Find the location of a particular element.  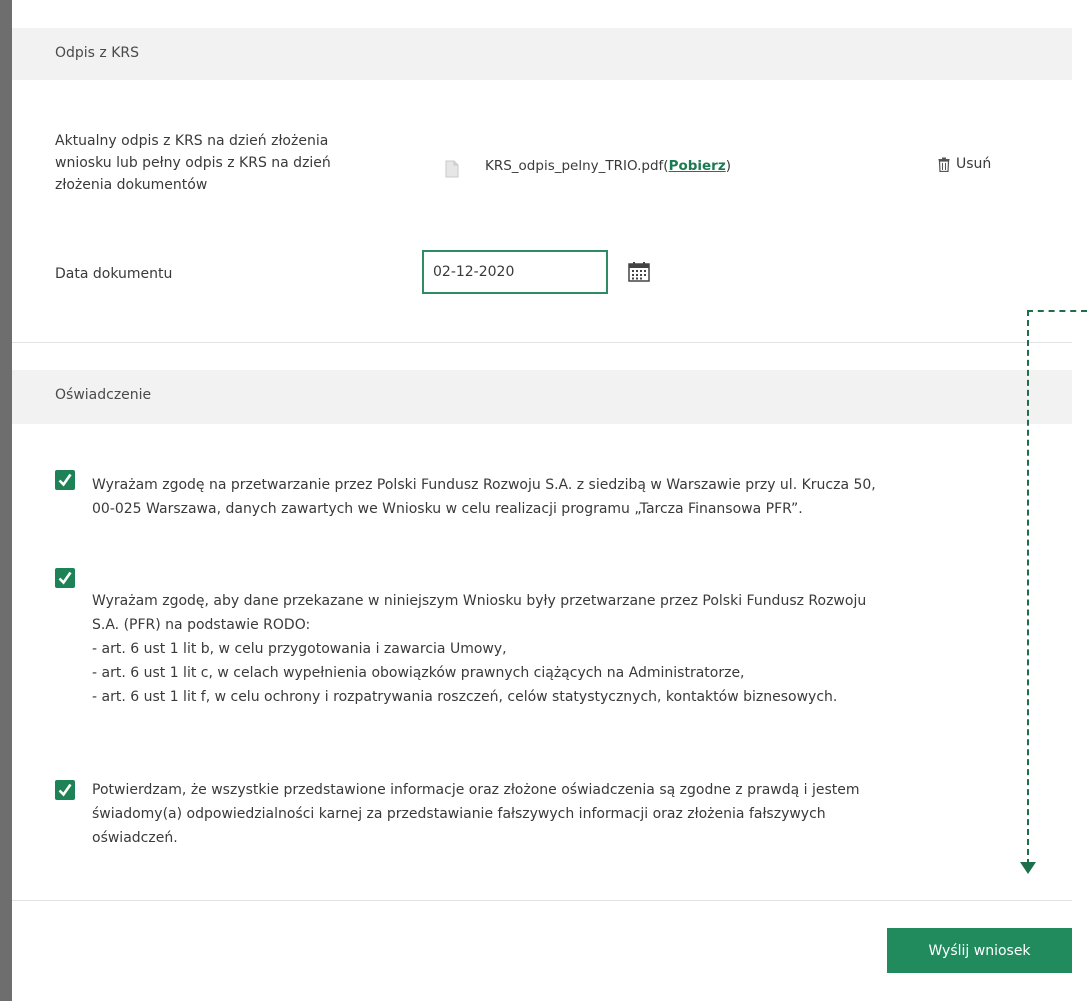

krs-section-title: Odpis z KRS is located at coordinates (97, 53).